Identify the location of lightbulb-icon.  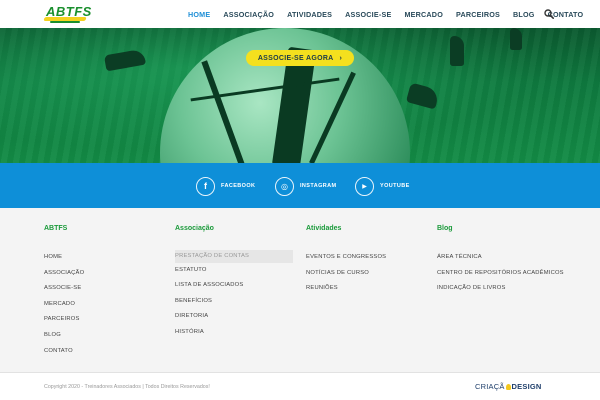
(508, 387).